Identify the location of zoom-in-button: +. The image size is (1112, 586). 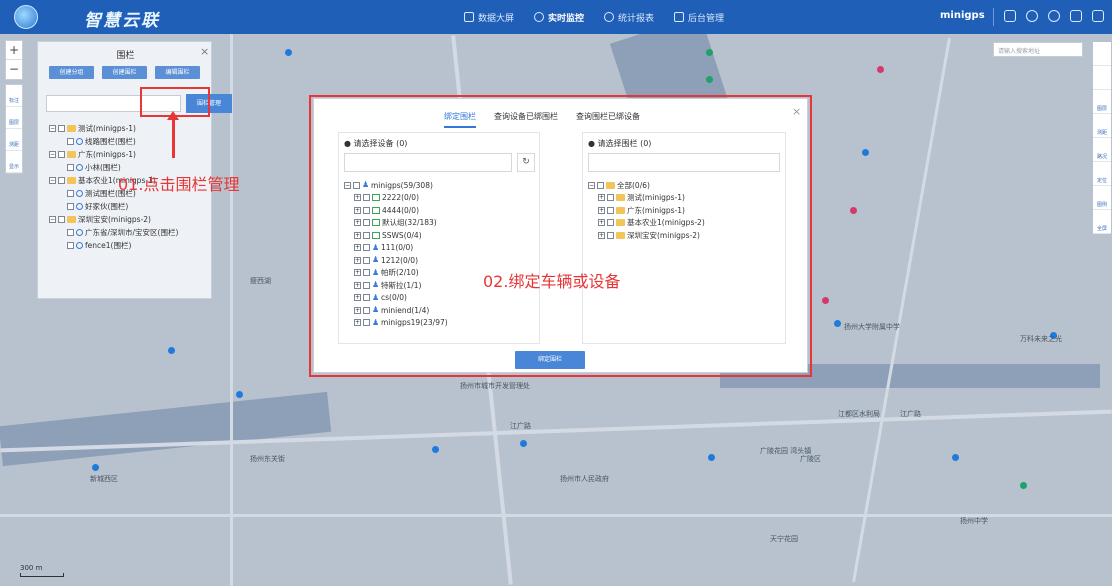
(14, 50).